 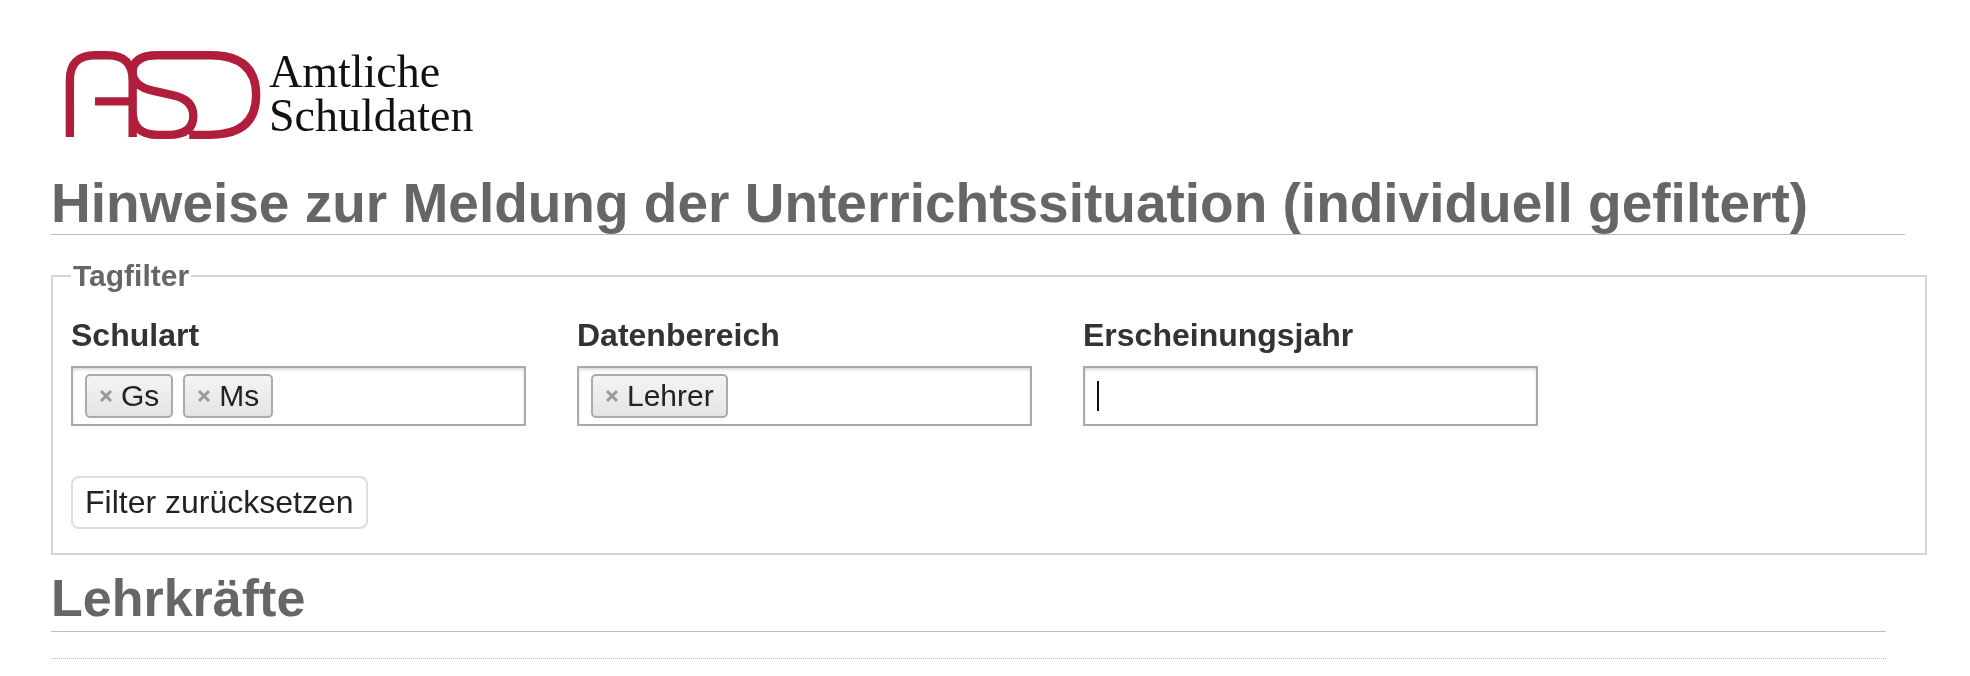 I want to click on logo-text: Amtliche, so click(x=355, y=72).